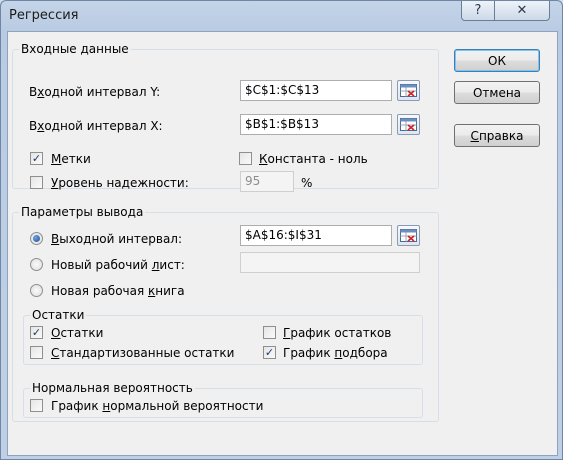 The image size is (563, 460). Describe the element at coordinates (316, 124) in the screenshot. I see `x-range-input: $B$1:$B$13` at that location.